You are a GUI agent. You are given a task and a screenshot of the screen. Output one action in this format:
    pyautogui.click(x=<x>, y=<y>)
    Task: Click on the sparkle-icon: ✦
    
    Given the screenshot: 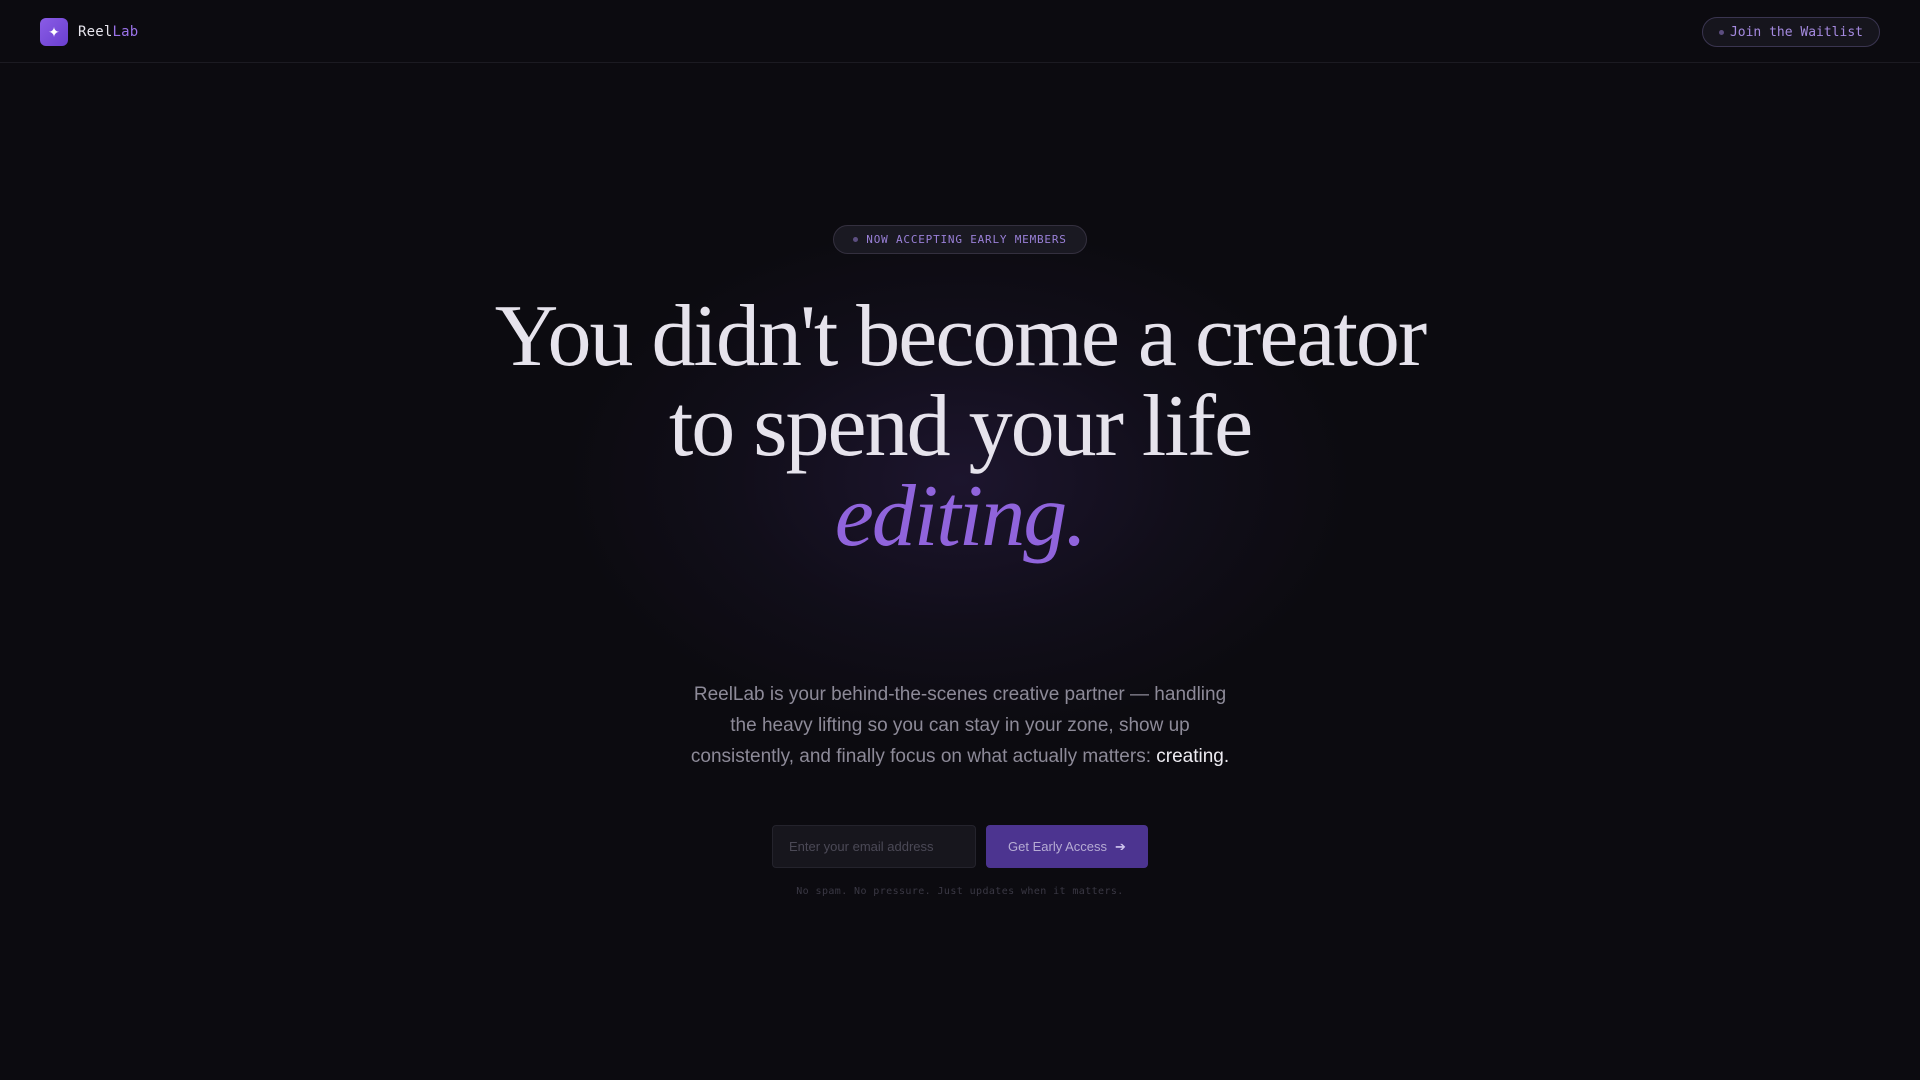 What is the action you would take?
    pyautogui.click(x=54, y=32)
    